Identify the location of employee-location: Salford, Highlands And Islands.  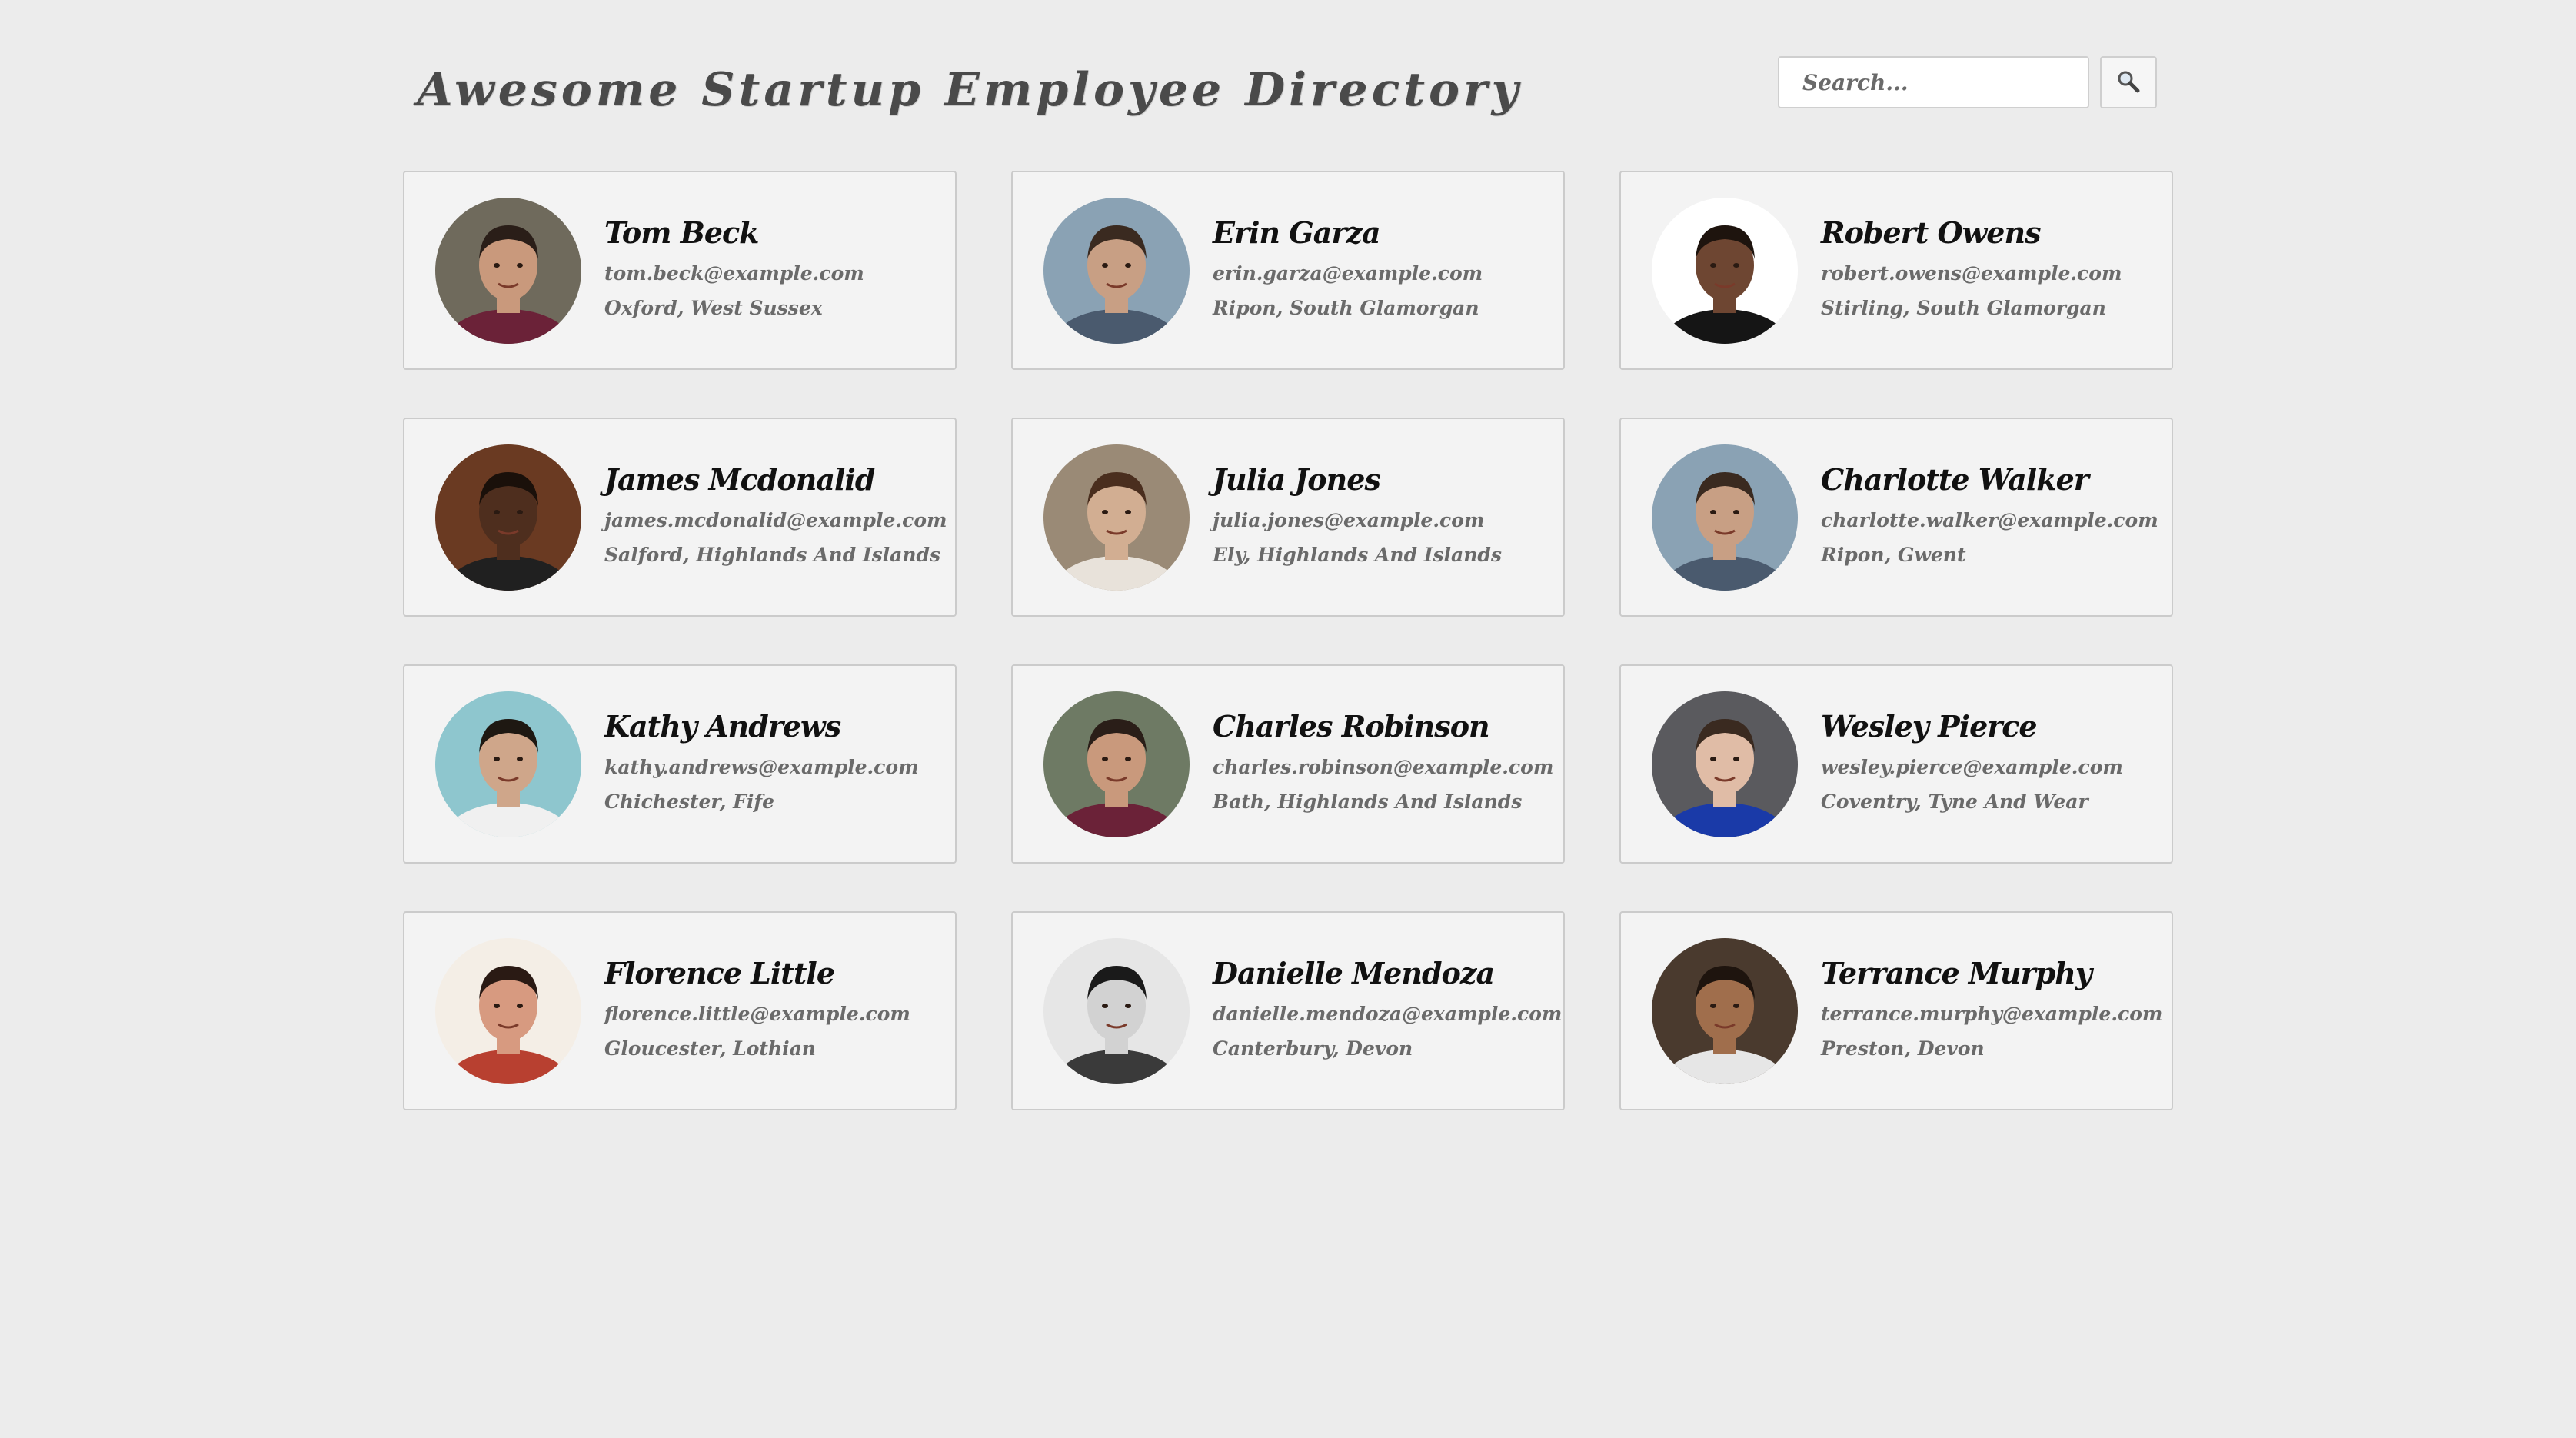
(772, 555).